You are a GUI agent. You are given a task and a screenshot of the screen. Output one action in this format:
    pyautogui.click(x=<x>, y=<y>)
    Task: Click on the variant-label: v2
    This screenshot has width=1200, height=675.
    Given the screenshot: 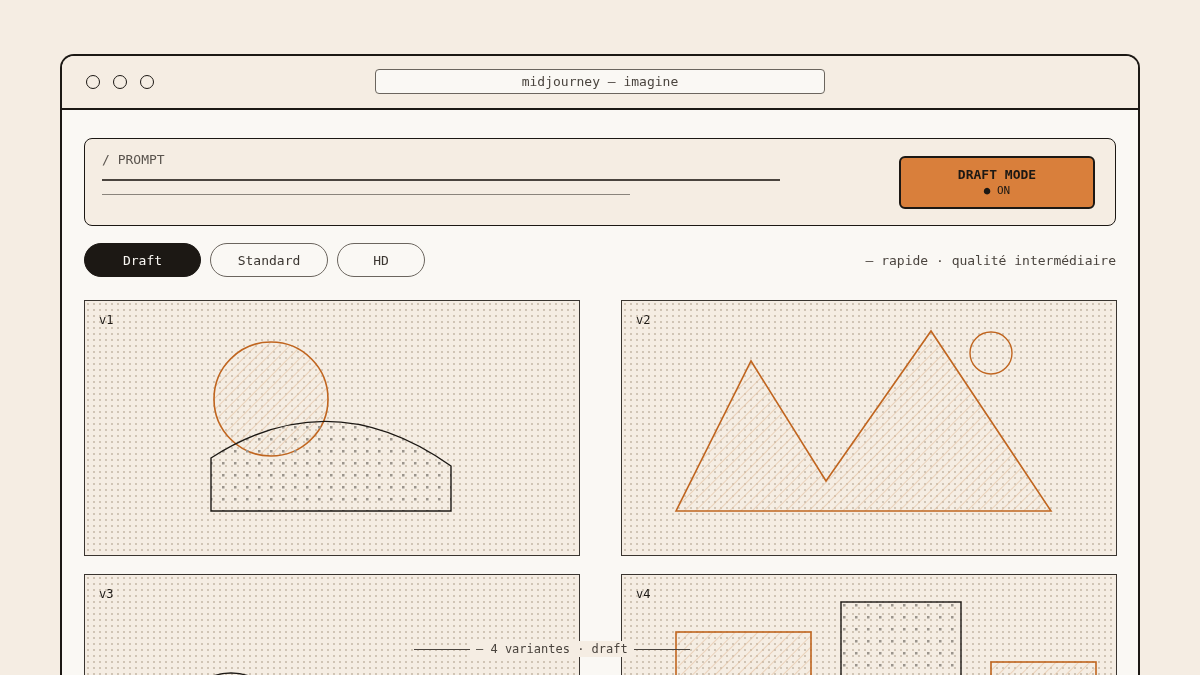 What is the action you would take?
    pyautogui.click(x=643, y=320)
    